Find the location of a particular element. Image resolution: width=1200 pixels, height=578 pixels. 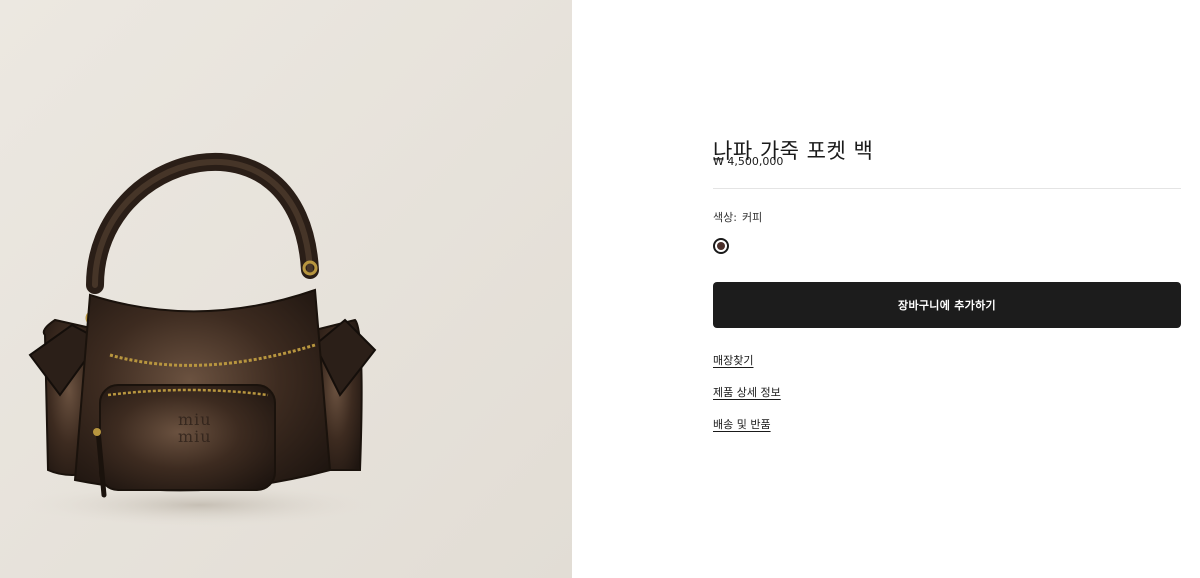

svg-text: miu is located at coordinates (195, 436).